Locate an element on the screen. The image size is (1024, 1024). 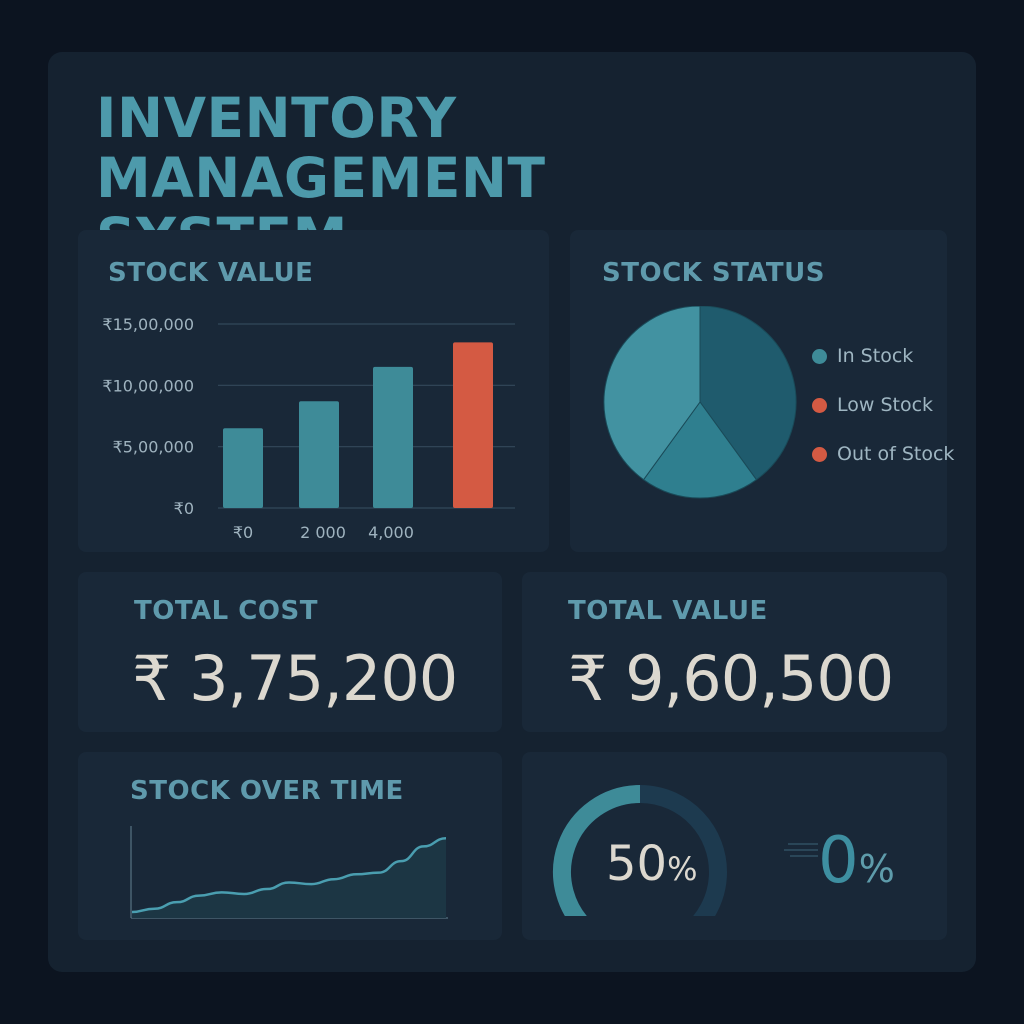
legend-in-stock-label: In Stock is located at coordinates (875, 356).